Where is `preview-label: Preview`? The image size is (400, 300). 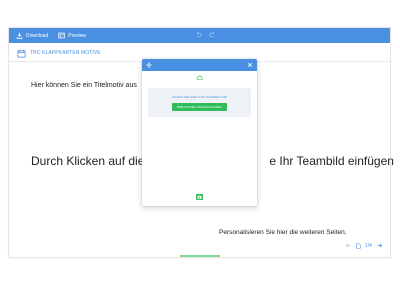 preview-label: Preview is located at coordinates (77, 35).